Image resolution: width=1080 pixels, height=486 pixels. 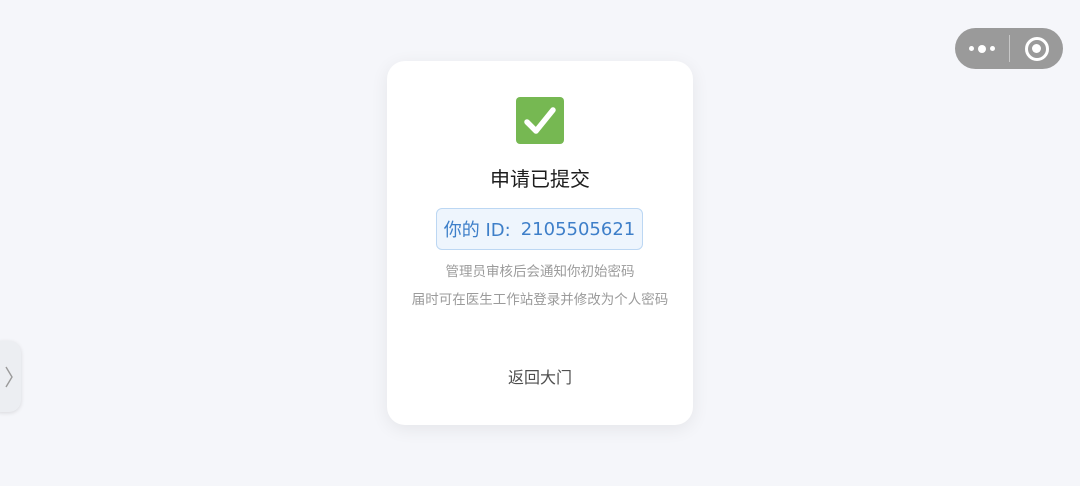 I want to click on more-dots-icon, so click(x=982, y=48).